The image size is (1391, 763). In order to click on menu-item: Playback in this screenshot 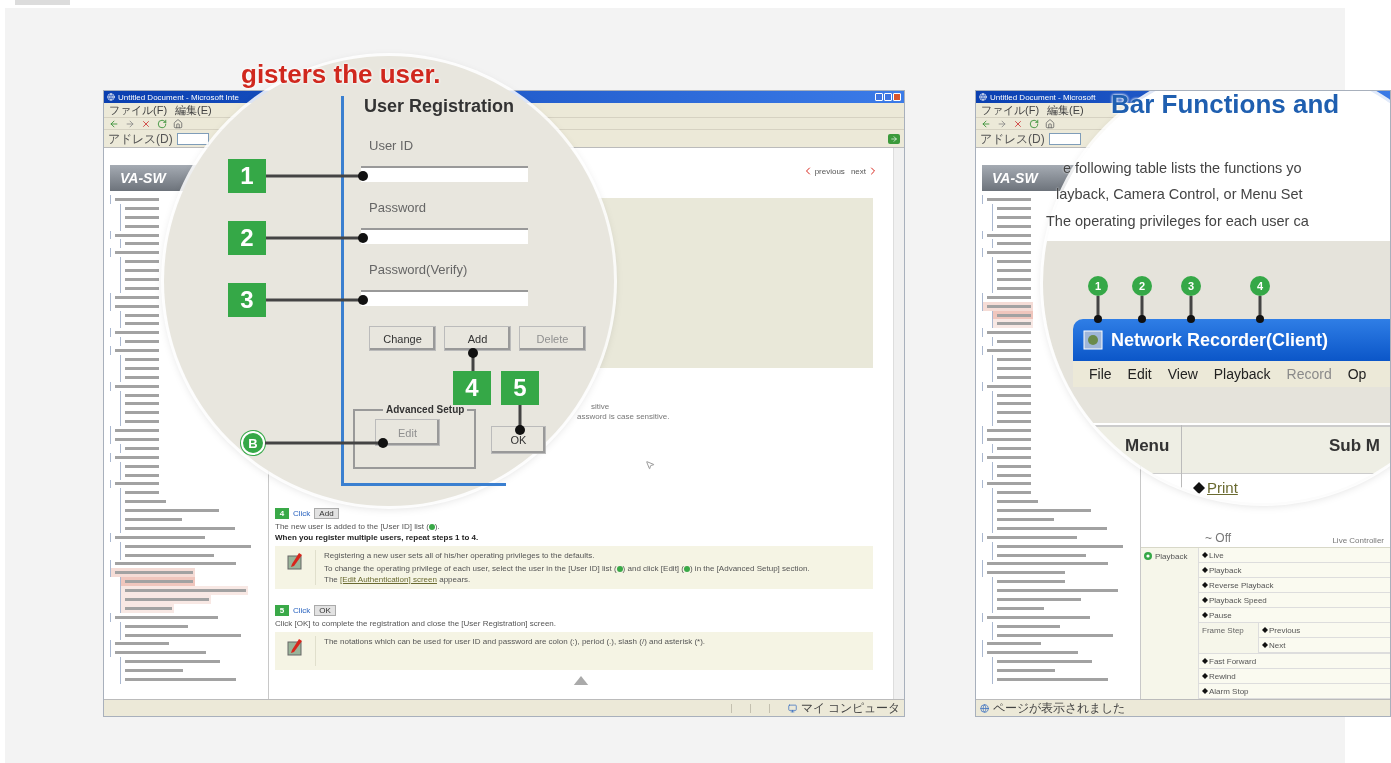, I will do `click(1242, 374)`.